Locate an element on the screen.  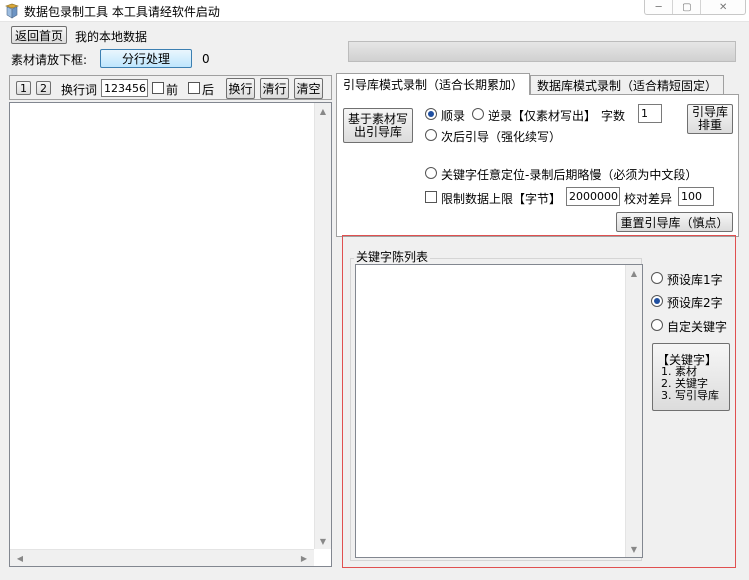
sequential-label: 顺录 is located at coordinates (453, 116).